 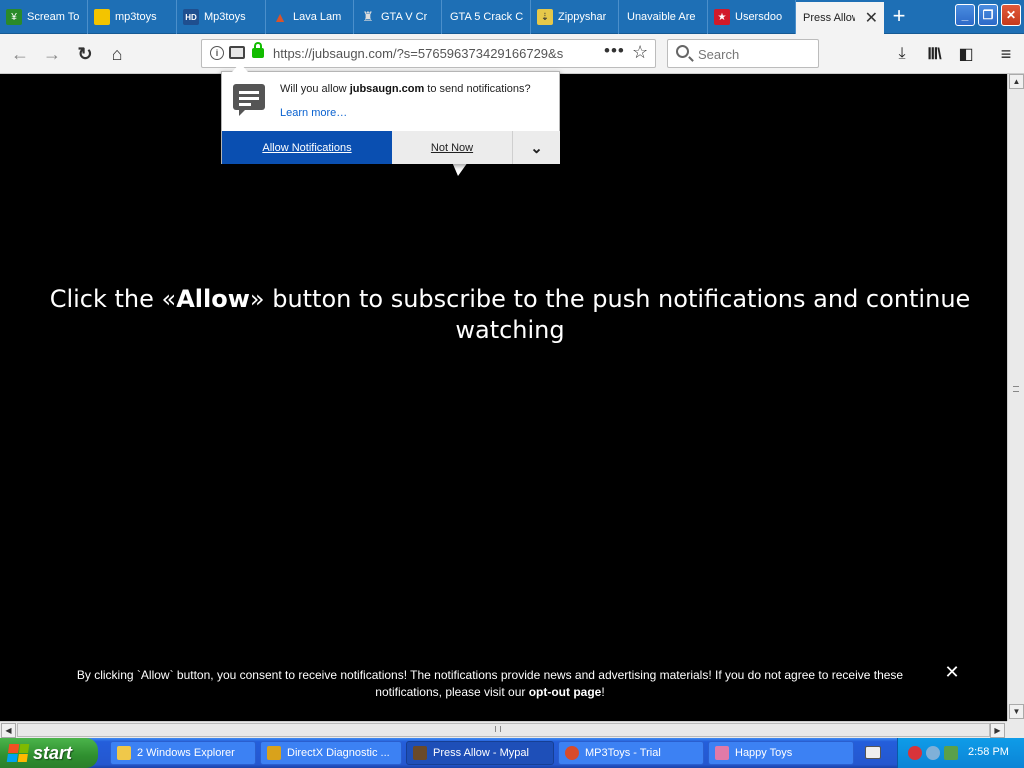 I want to click on scroll-right-arrow-icon: ▶, so click(x=997, y=730).